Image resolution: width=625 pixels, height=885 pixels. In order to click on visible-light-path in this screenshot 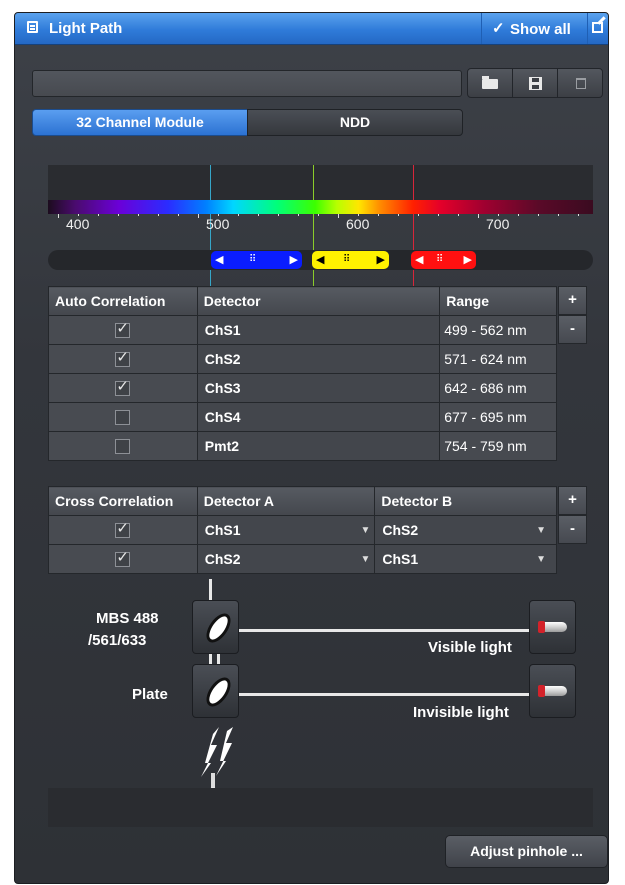, I will do `click(384, 630)`.